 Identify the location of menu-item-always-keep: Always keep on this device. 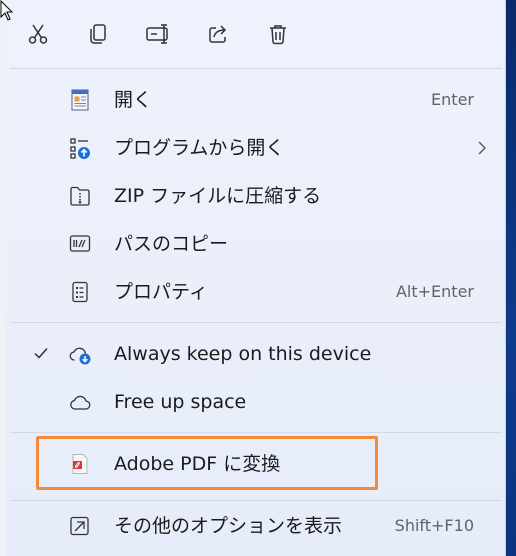
(256, 354).